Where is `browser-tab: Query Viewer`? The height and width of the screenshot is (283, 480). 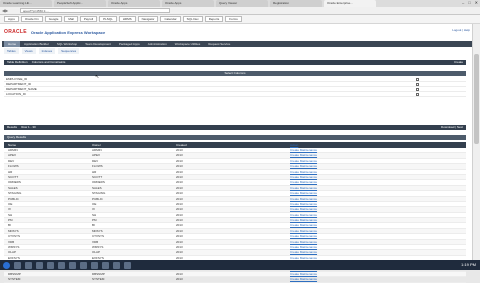
browser-tab: Query Viewer is located at coordinates (242, 3).